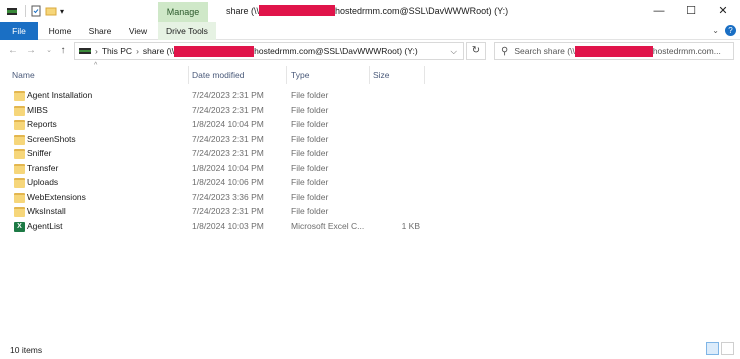 This screenshot has width=740, height=359. Describe the element at coordinates (187, 31) in the screenshot. I see `tab-drive-tools: Drive Tools` at that location.